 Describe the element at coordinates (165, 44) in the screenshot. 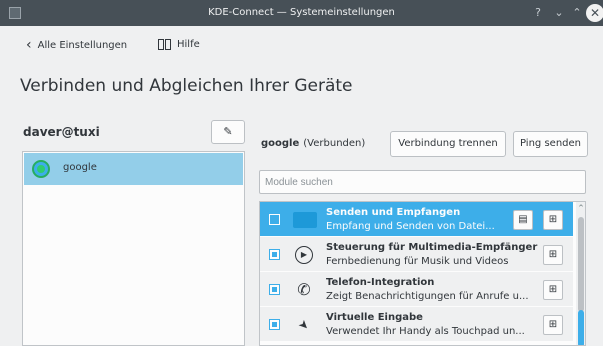

I see `help-book-icon` at that location.